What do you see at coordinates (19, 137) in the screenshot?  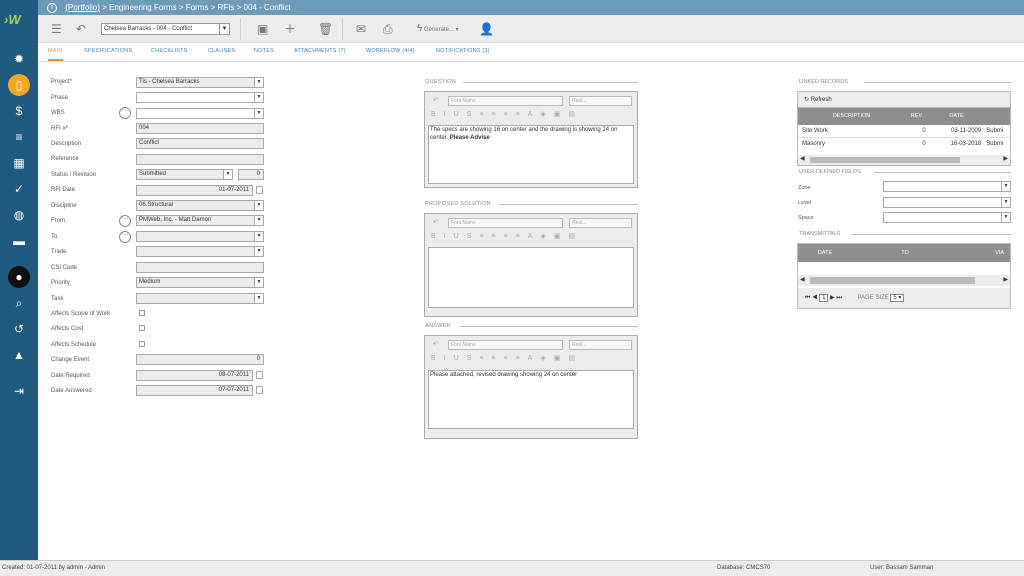 I see `gantt-icon: ≡` at bounding box center [19, 137].